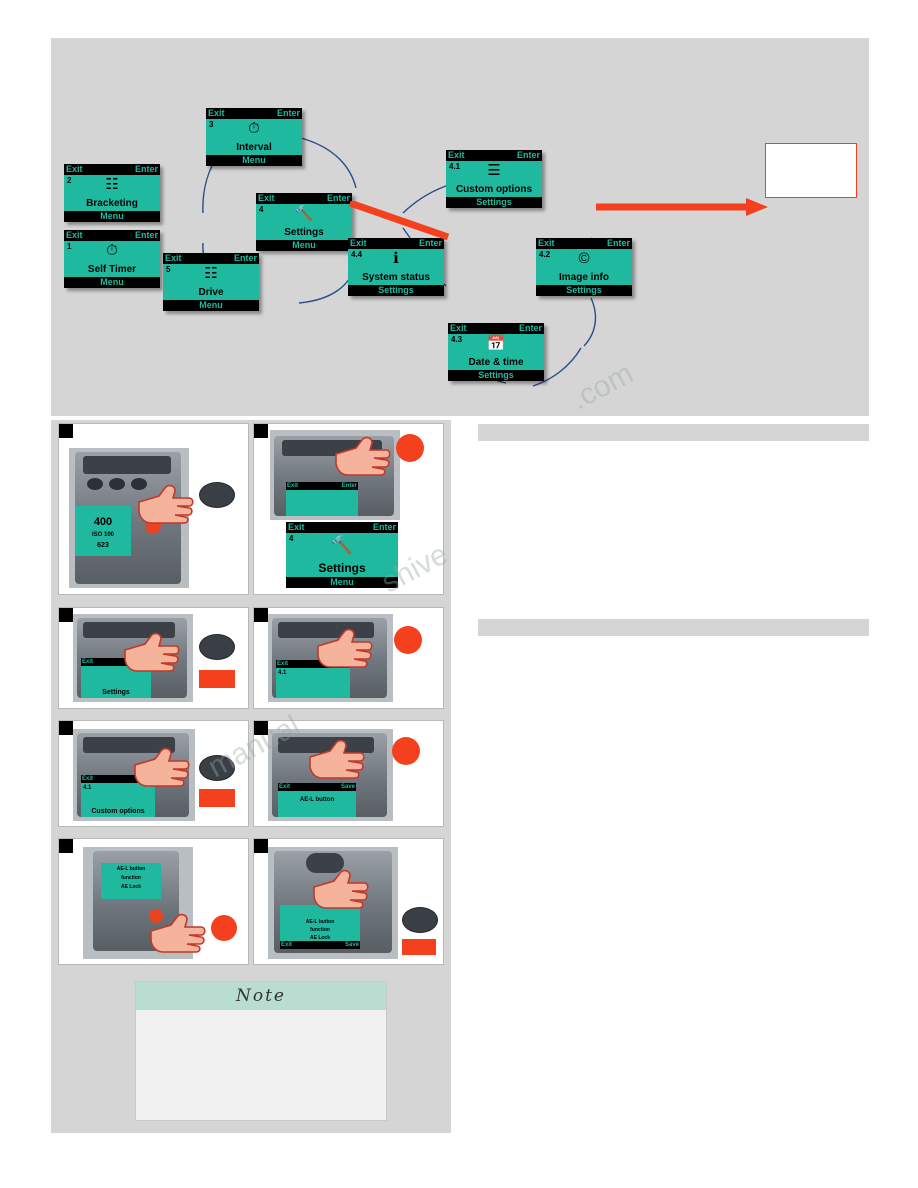 The height and width of the screenshot is (1188, 918). I want to click on lcd-menu-image-info: Exit Enter 4.2 © Image info Settings, so click(584, 267).